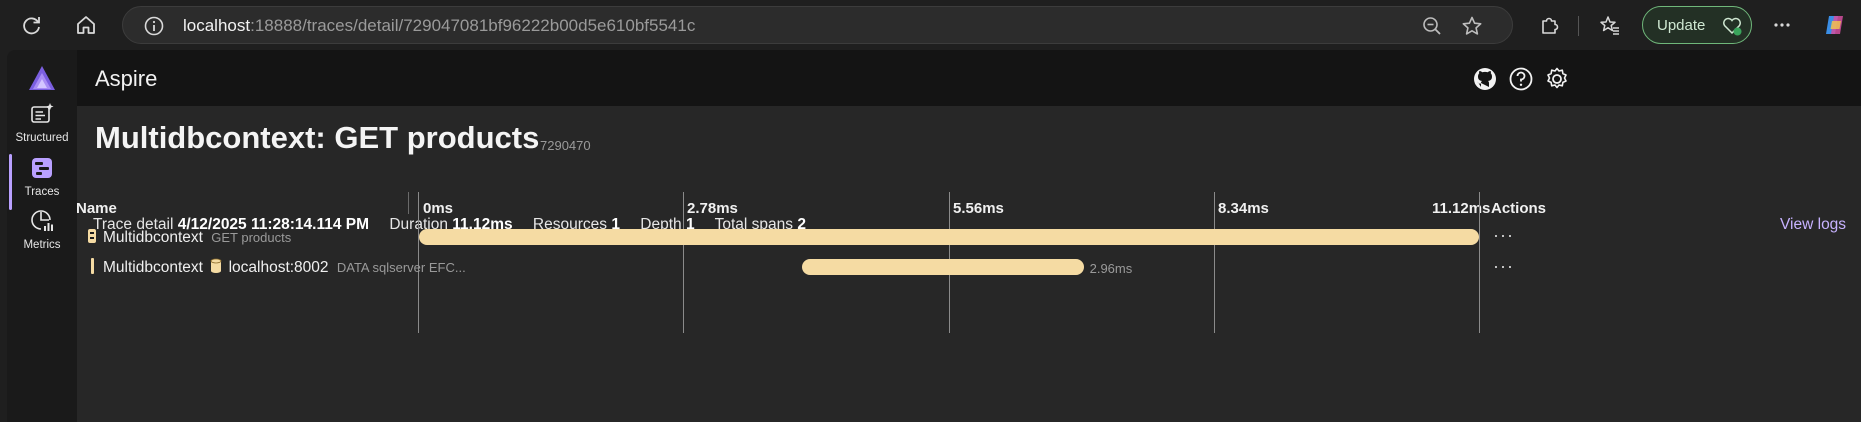  I want to click on url-host: localhost, so click(217, 25).